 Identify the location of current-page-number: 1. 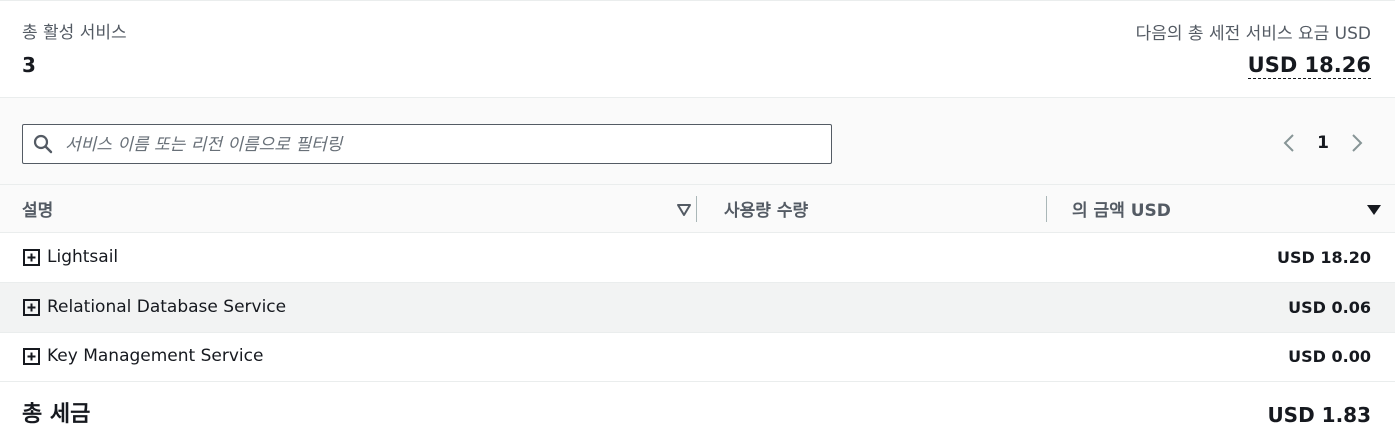
(1323, 143).